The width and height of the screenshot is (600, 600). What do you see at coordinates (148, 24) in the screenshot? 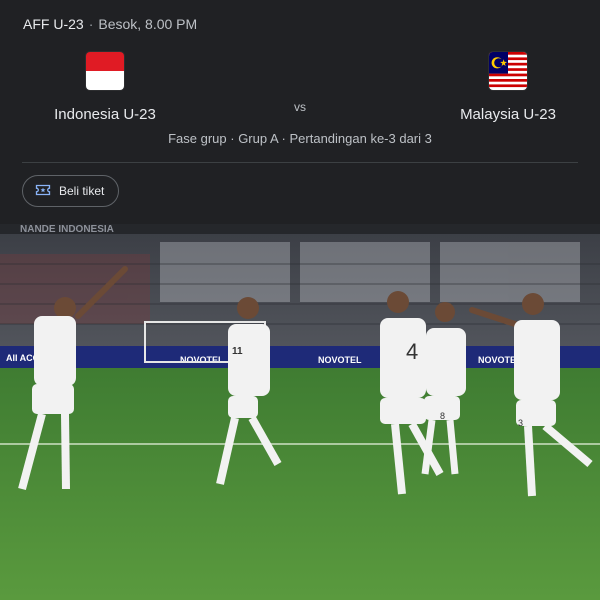
I see `match-time: Besok, 8.00 PM` at bounding box center [148, 24].